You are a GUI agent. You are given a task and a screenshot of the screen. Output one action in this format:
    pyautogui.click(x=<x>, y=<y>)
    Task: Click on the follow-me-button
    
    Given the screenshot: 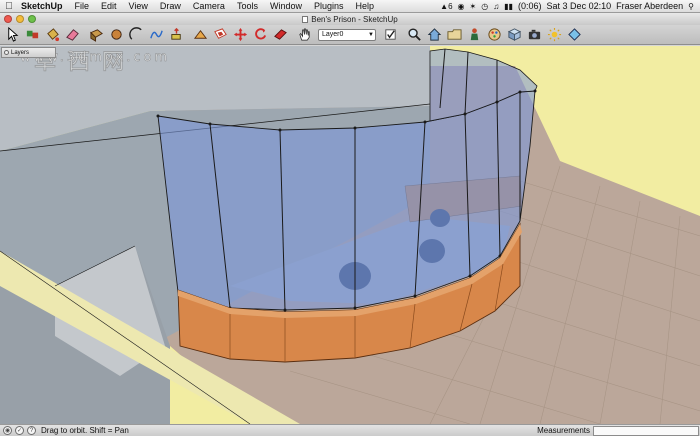 What is the action you would take?
    pyautogui.click(x=200, y=35)
    